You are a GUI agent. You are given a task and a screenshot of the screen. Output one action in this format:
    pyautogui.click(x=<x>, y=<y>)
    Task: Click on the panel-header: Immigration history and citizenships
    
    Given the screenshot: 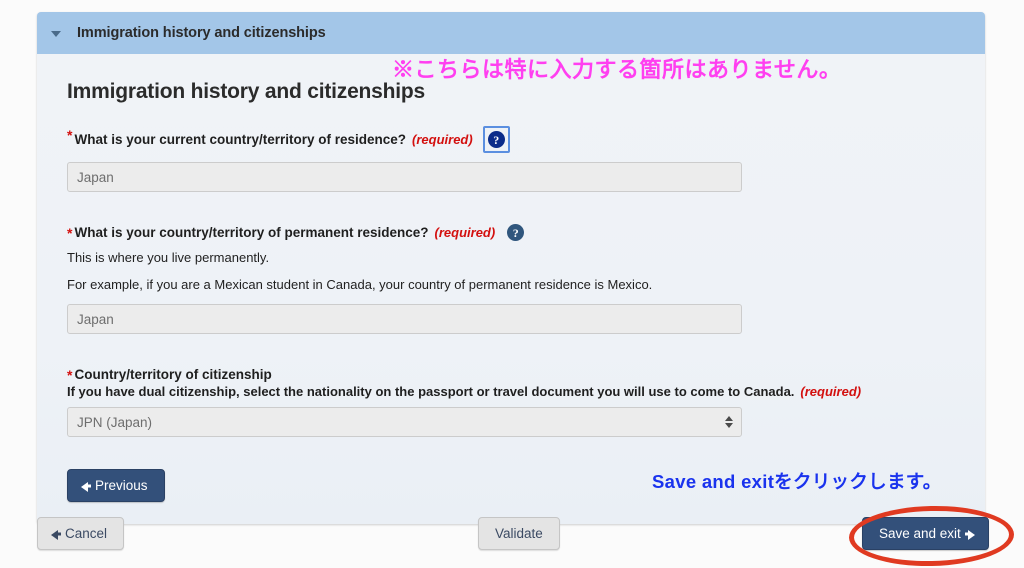 What is the action you would take?
    pyautogui.click(x=511, y=33)
    